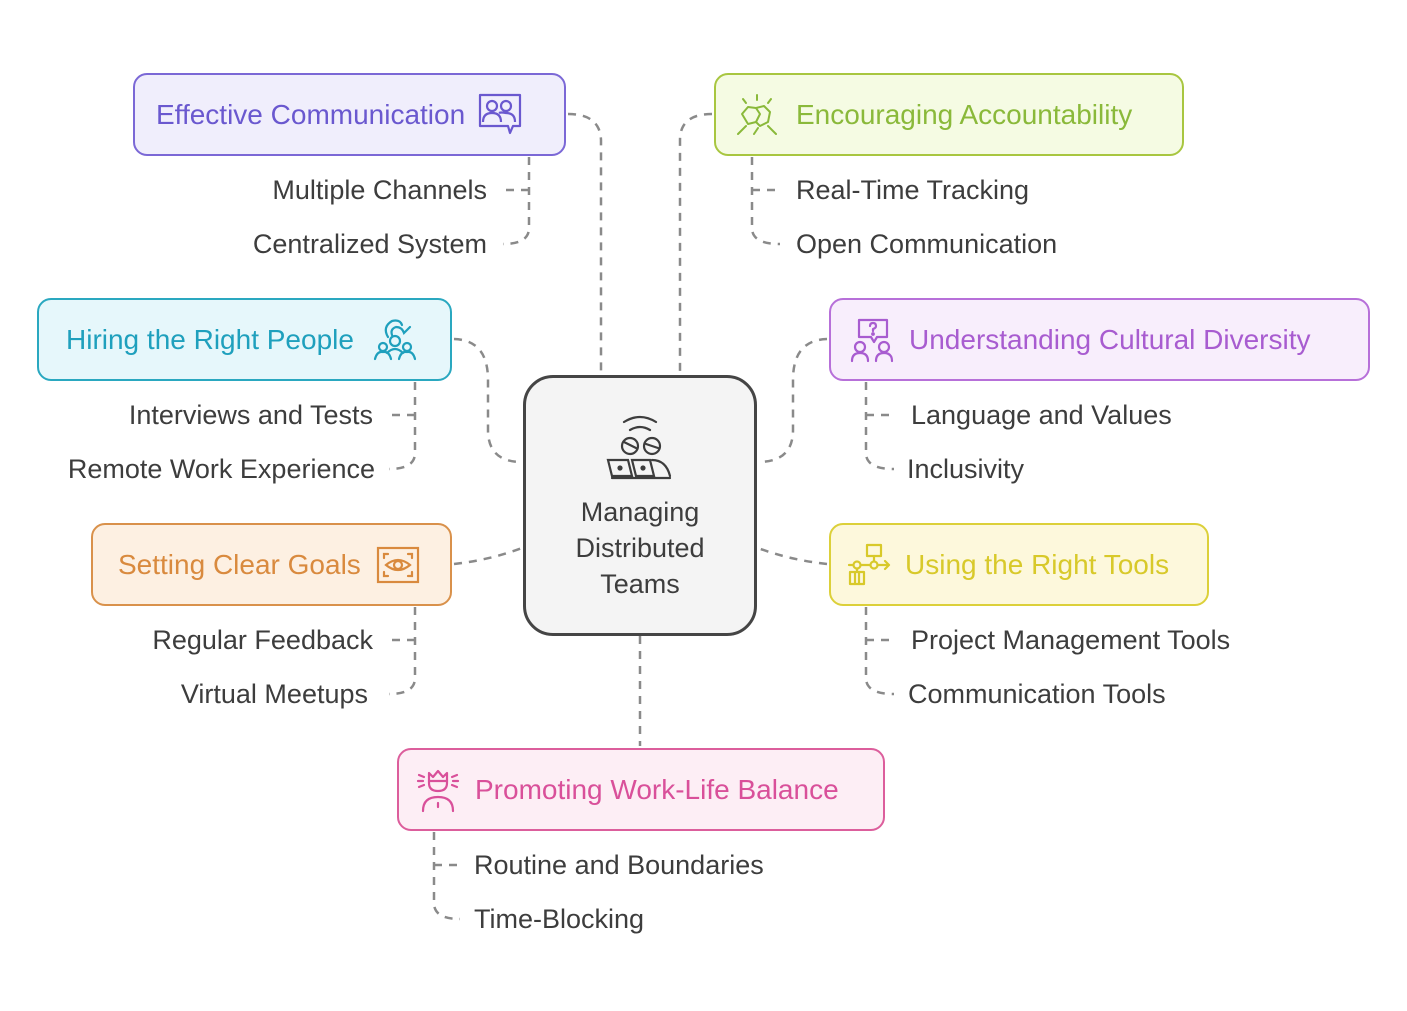 This screenshot has height=1011, width=1407. Describe the element at coordinates (640, 548) in the screenshot. I see `center-title: Managing Distributed Teams` at that location.